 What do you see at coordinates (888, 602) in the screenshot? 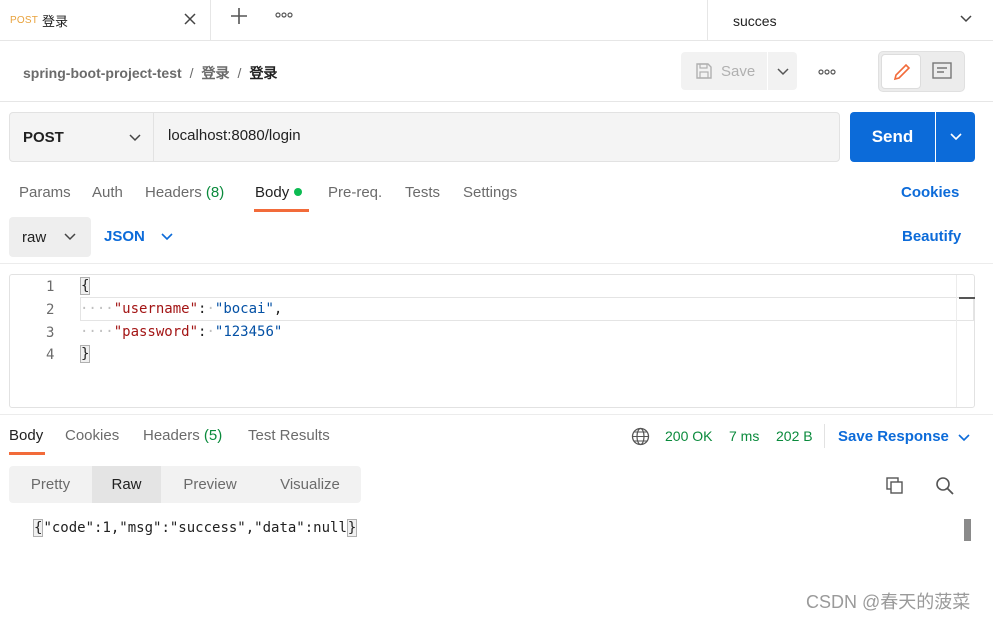
I see `watermark: CSDN @春天的菠菜` at bounding box center [888, 602].